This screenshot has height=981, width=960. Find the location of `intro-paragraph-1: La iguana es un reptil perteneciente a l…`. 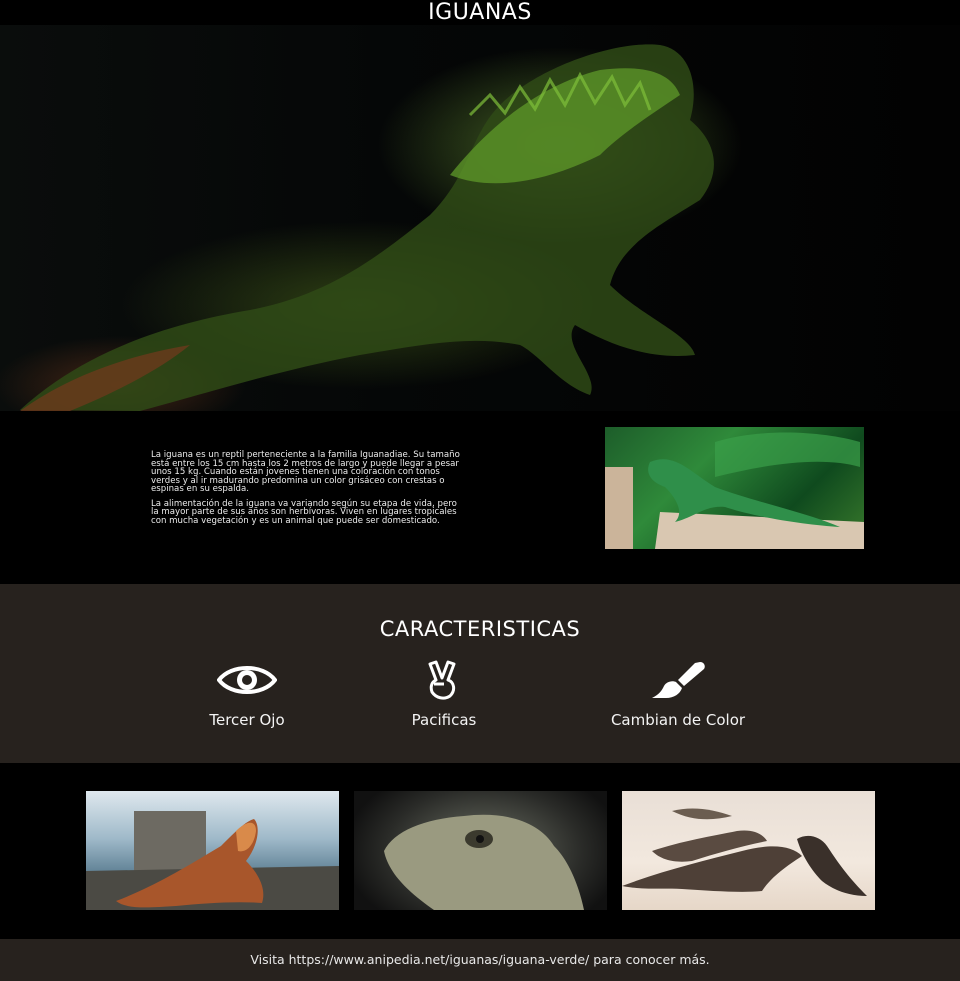

intro-paragraph-1: La iguana es un reptil perteneciente a l… is located at coordinates (305, 472).